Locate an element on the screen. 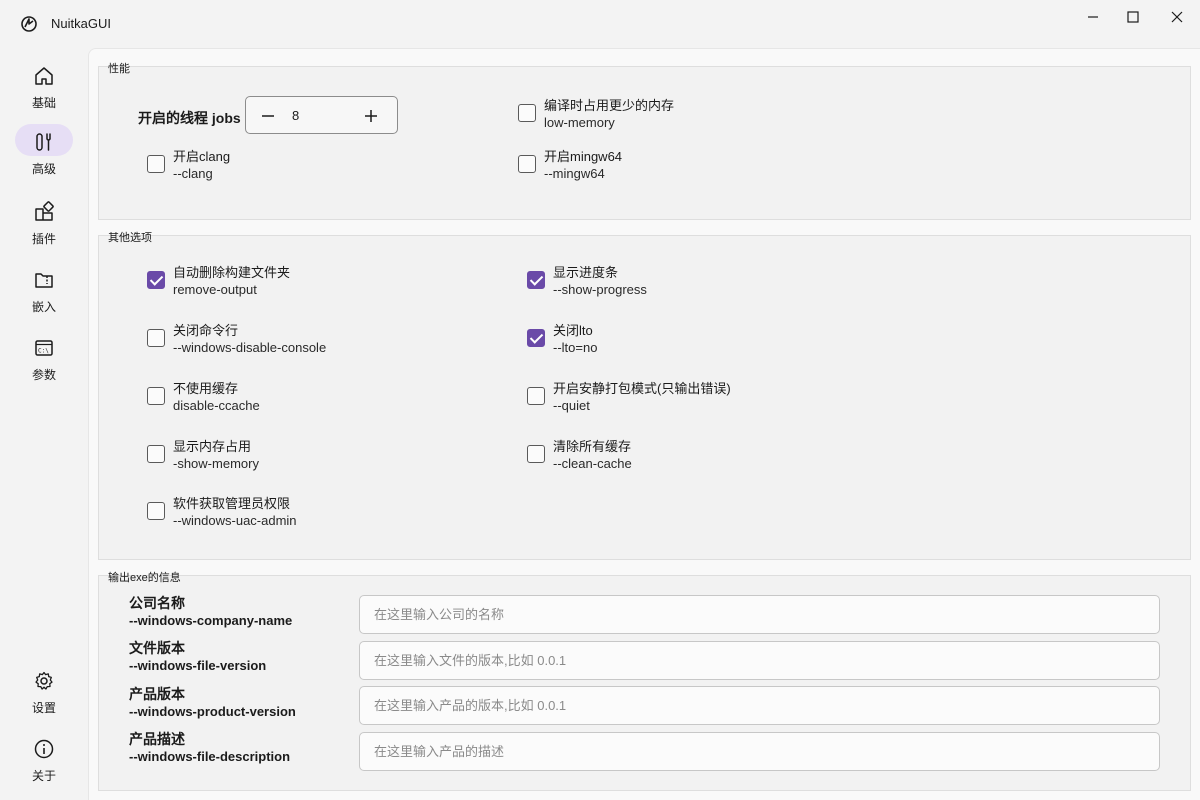 This screenshot has height=800, width=1200. sidebar-item-params: C:\ 参数 is located at coordinates (44, 358).